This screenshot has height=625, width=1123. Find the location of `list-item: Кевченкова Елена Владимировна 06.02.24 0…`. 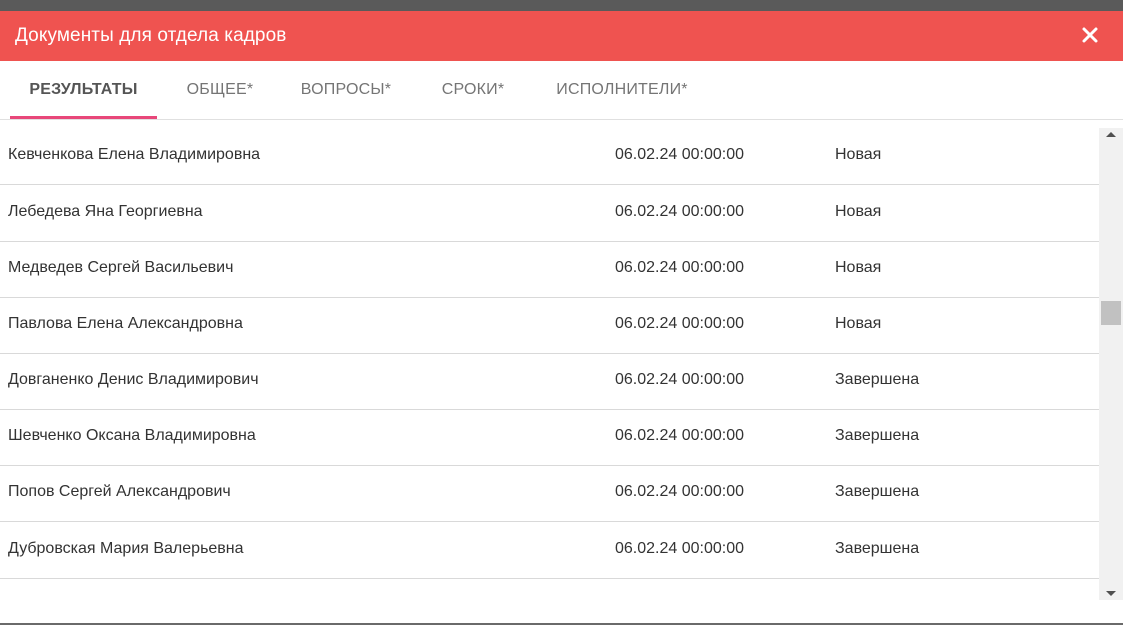

list-item: Кевченкова Елена Владимировна 06.02.24 0… is located at coordinates (549, 156).